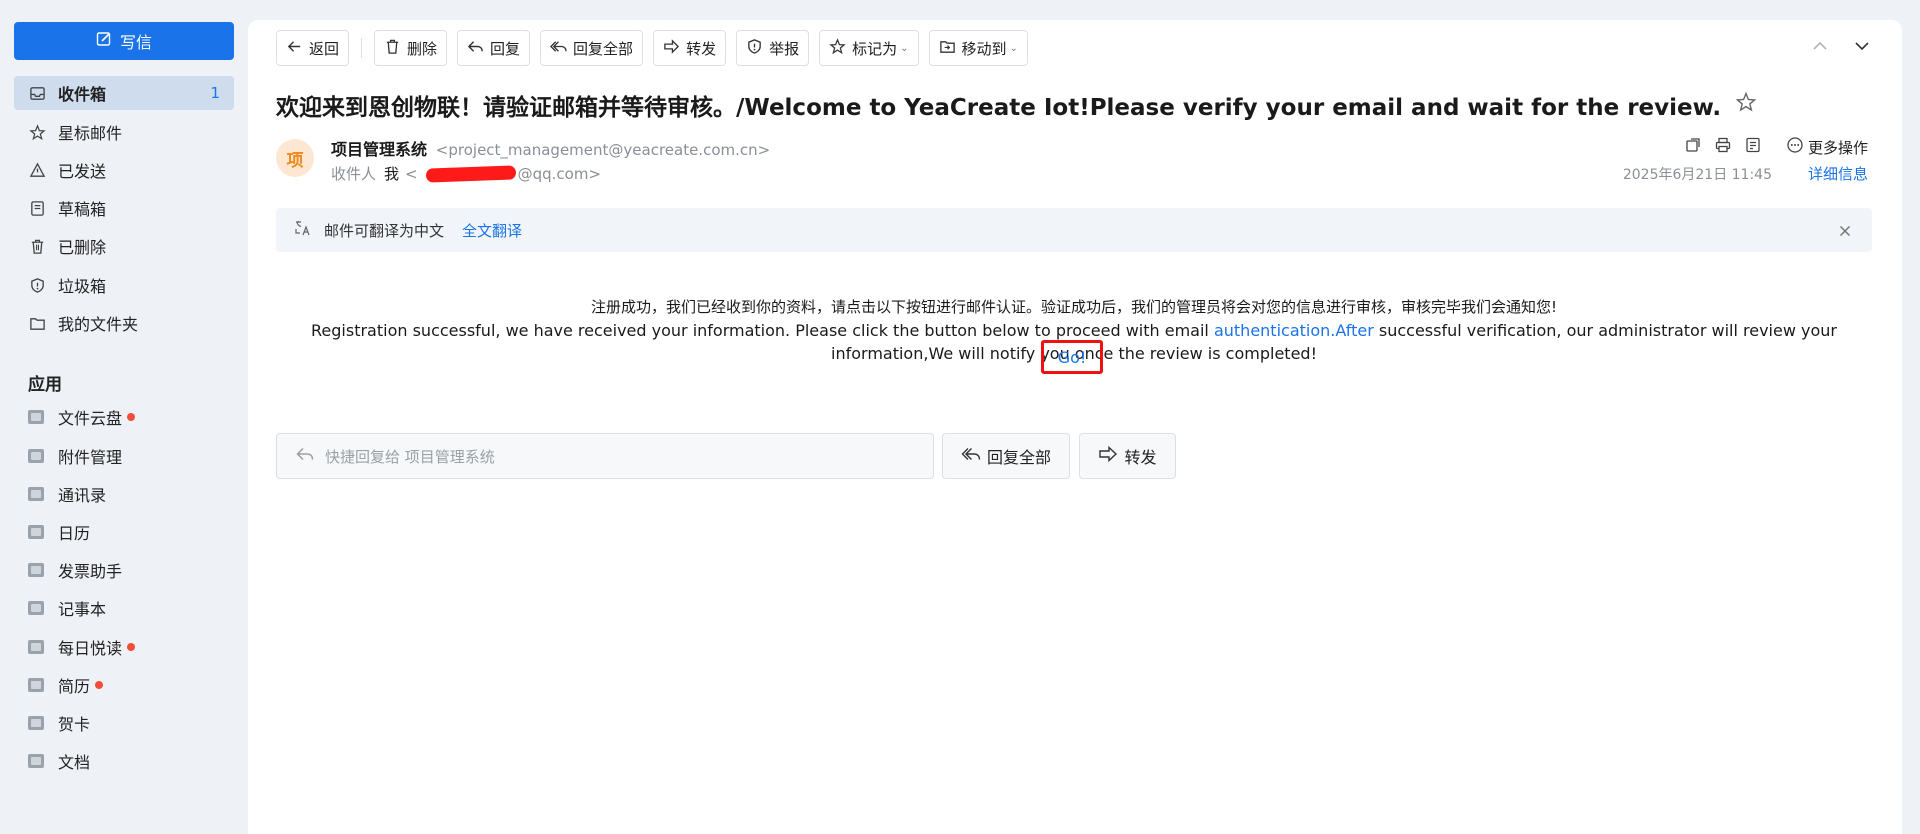 This screenshot has height=834, width=1920. Describe the element at coordinates (45, 385) in the screenshot. I see `apps-section-title: 应用` at that location.